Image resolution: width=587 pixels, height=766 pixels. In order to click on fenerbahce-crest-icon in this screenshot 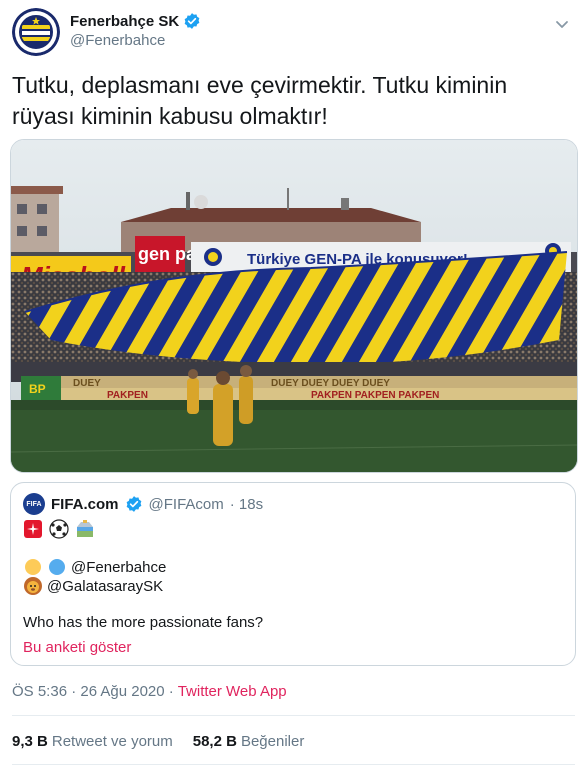, I will do `click(36, 32)`.